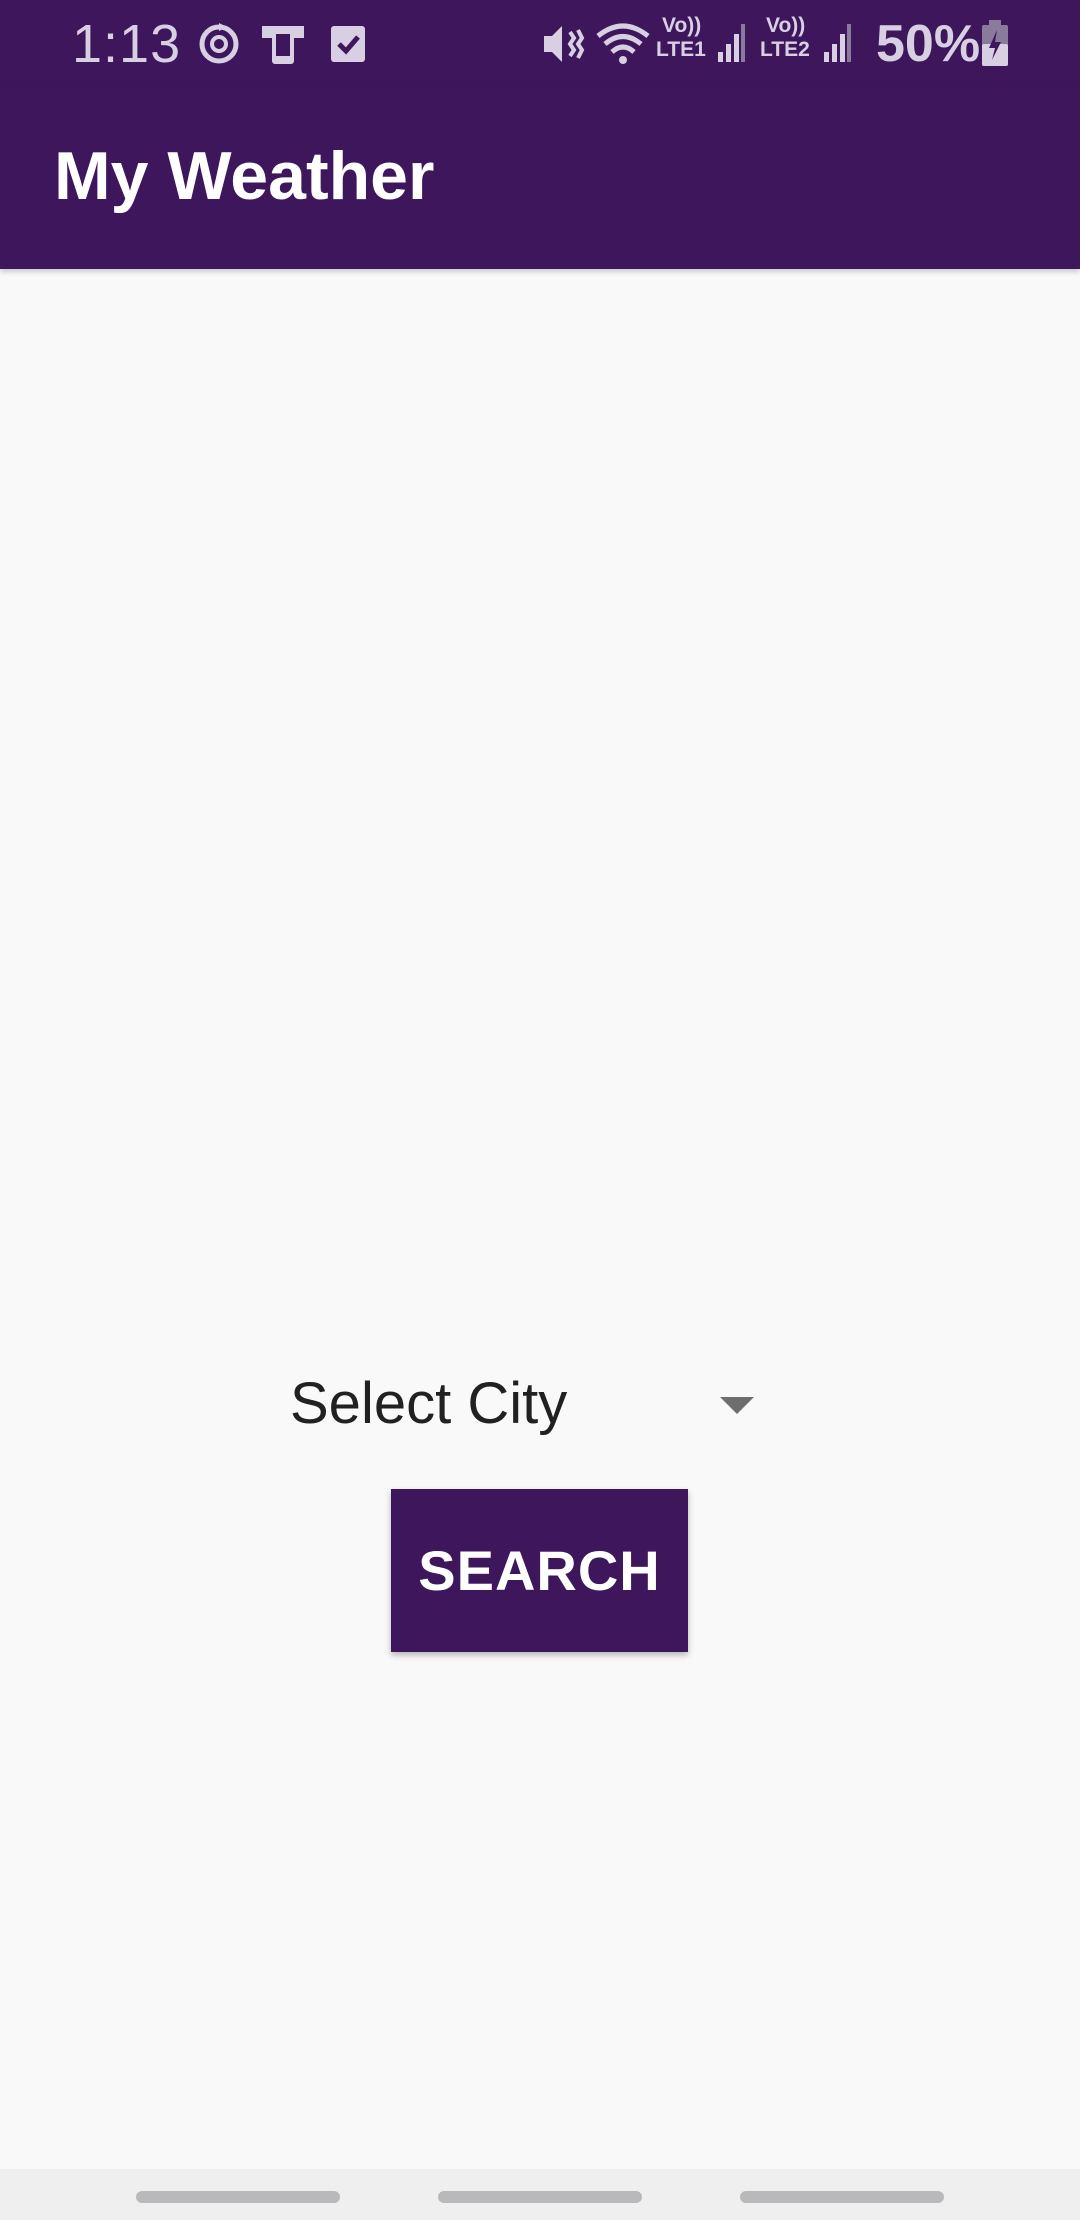 This screenshot has height=2220, width=1080. Describe the element at coordinates (995, 43) in the screenshot. I see `battery-charging-icon` at that location.